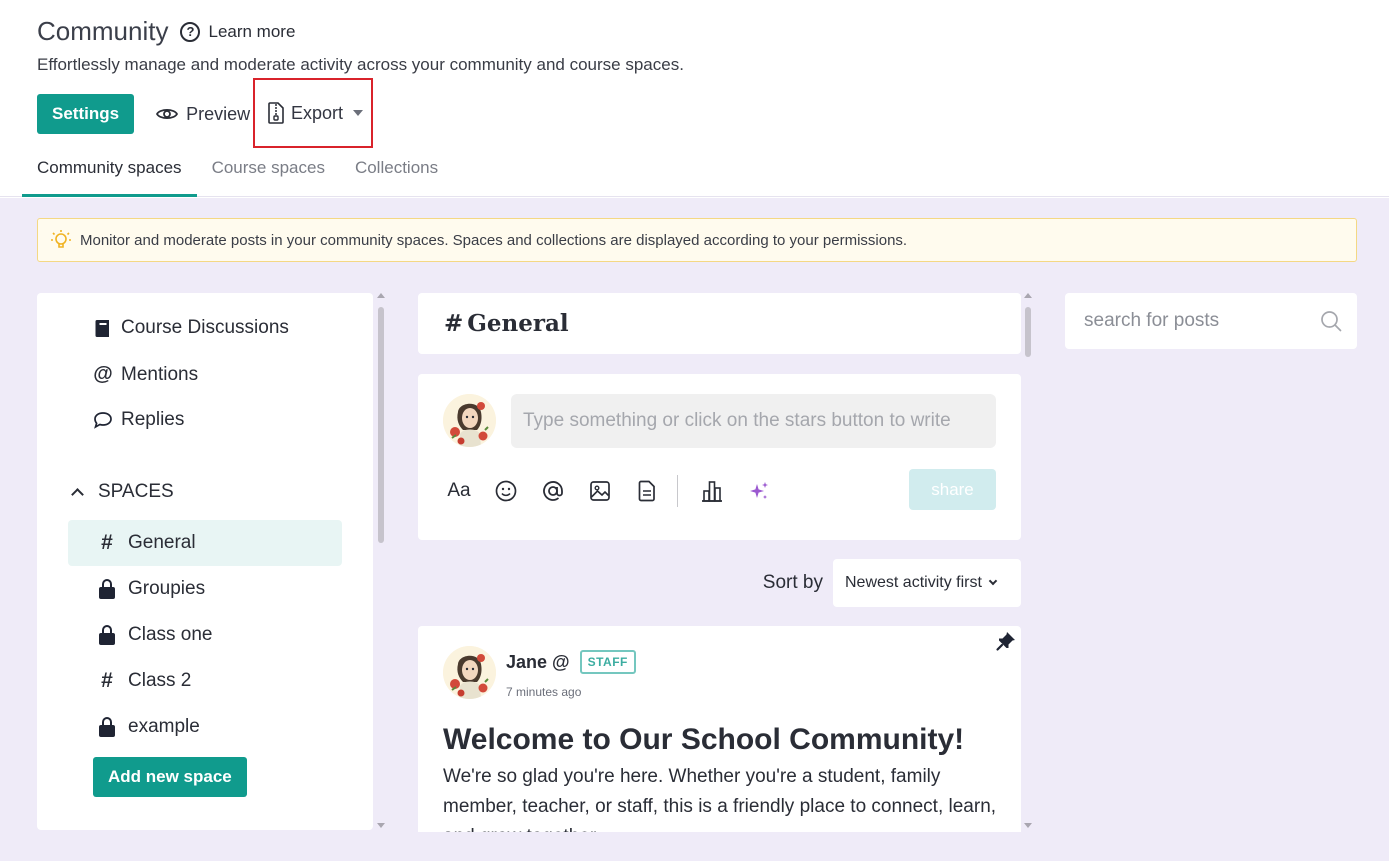  I want to click on zip-file-icon, so click(276, 113).